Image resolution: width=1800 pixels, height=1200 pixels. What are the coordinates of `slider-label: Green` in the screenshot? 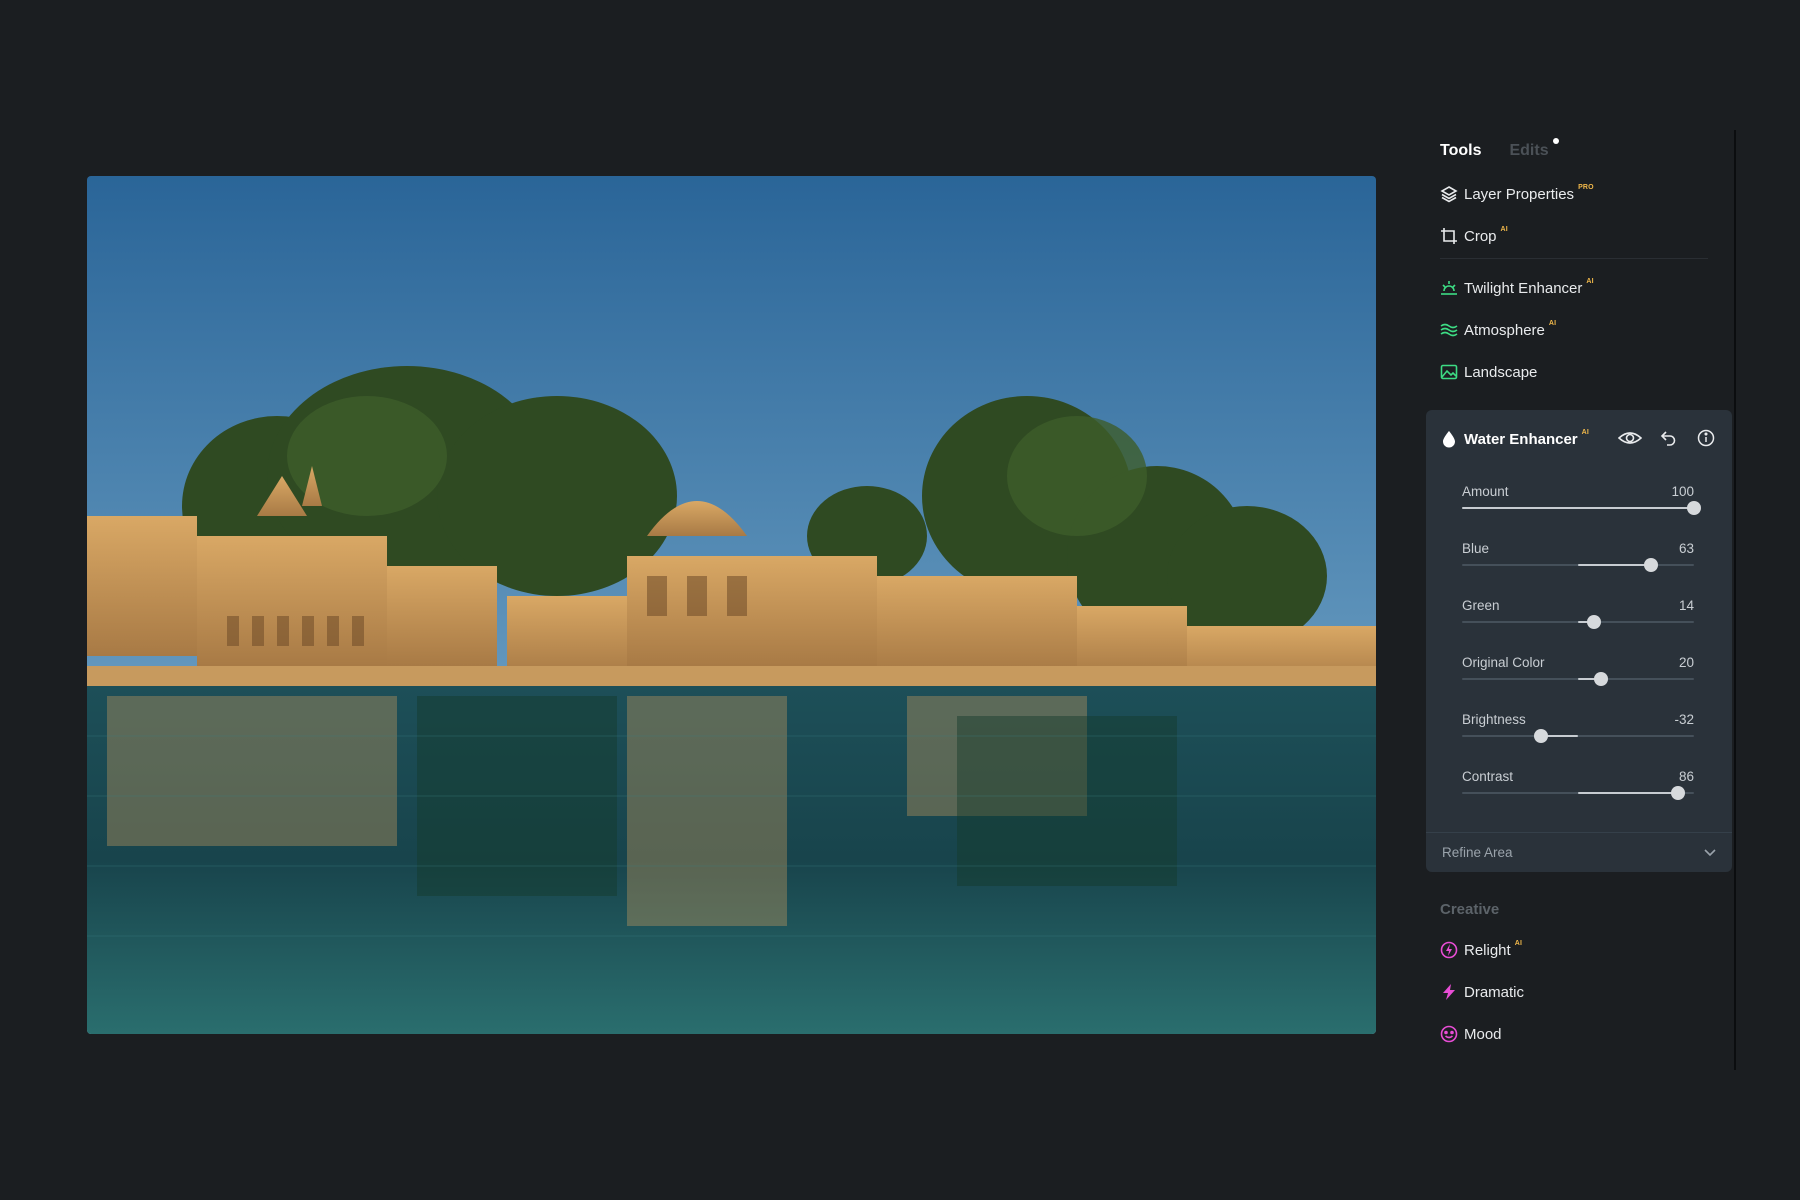 It's located at (1481, 605).